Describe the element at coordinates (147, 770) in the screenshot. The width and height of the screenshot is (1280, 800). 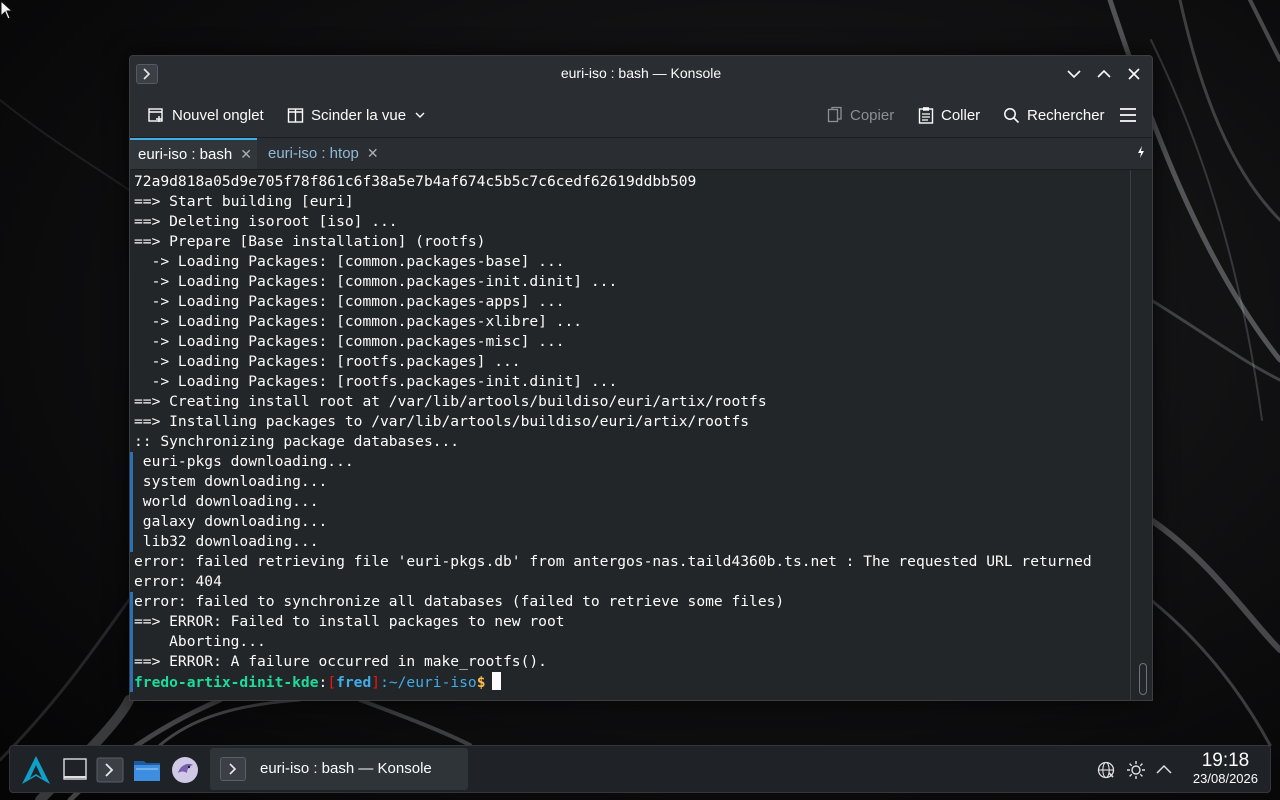
I see `dolphin-folder-icon` at that location.